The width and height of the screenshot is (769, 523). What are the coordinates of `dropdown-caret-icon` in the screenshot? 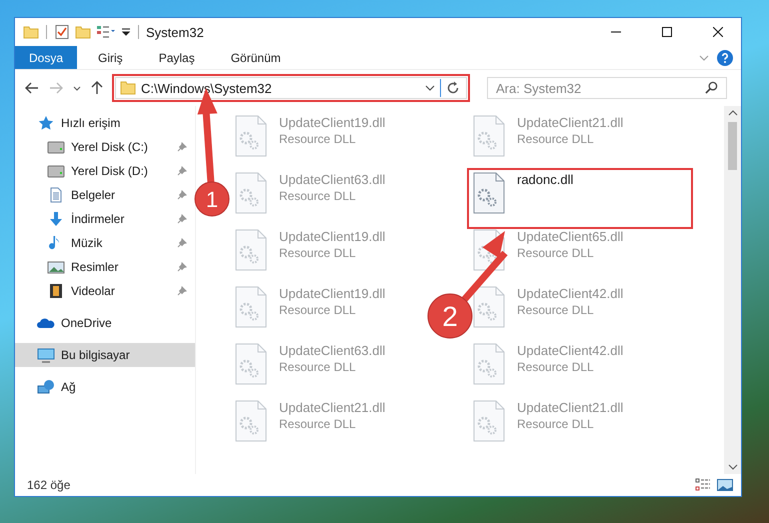 It's located at (430, 88).